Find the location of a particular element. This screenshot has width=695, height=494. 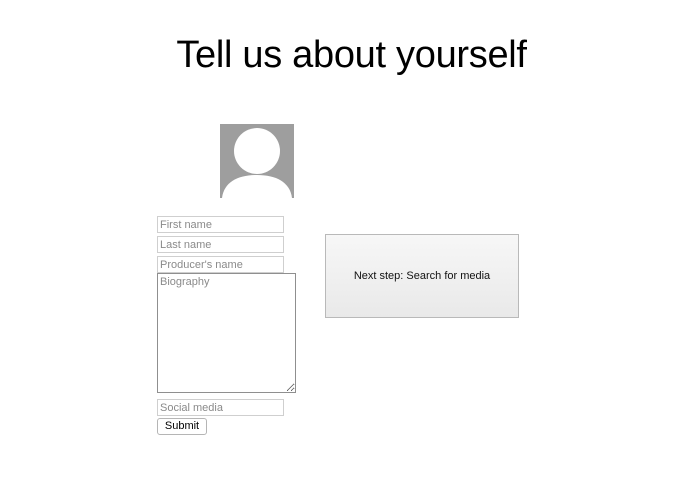

first-name-input is located at coordinates (220, 224).